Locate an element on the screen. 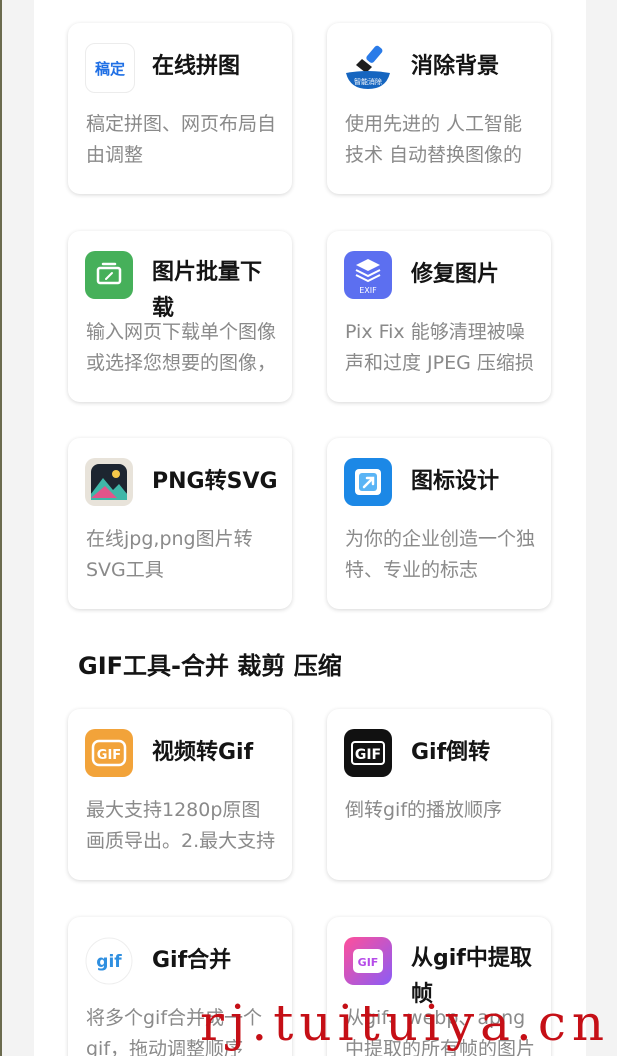 The width and height of the screenshot is (617, 1056). section-title-gif-tools: GIF工具-合并 裁剪 压缩 is located at coordinates (210, 666).